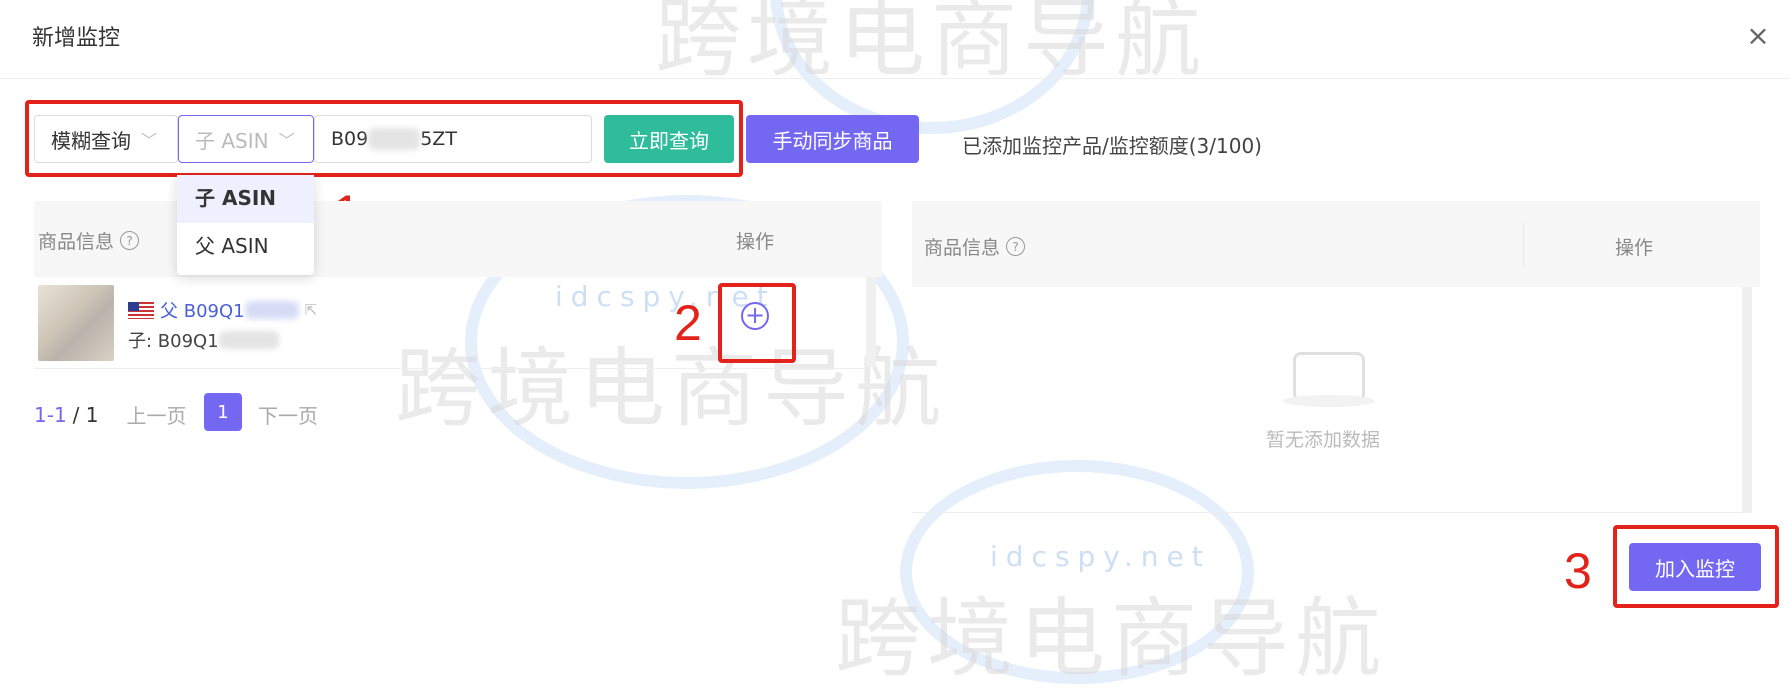 This screenshot has width=1790, height=693. What do you see at coordinates (895, 78) in the screenshot?
I see `header-divider` at bounding box center [895, 78].